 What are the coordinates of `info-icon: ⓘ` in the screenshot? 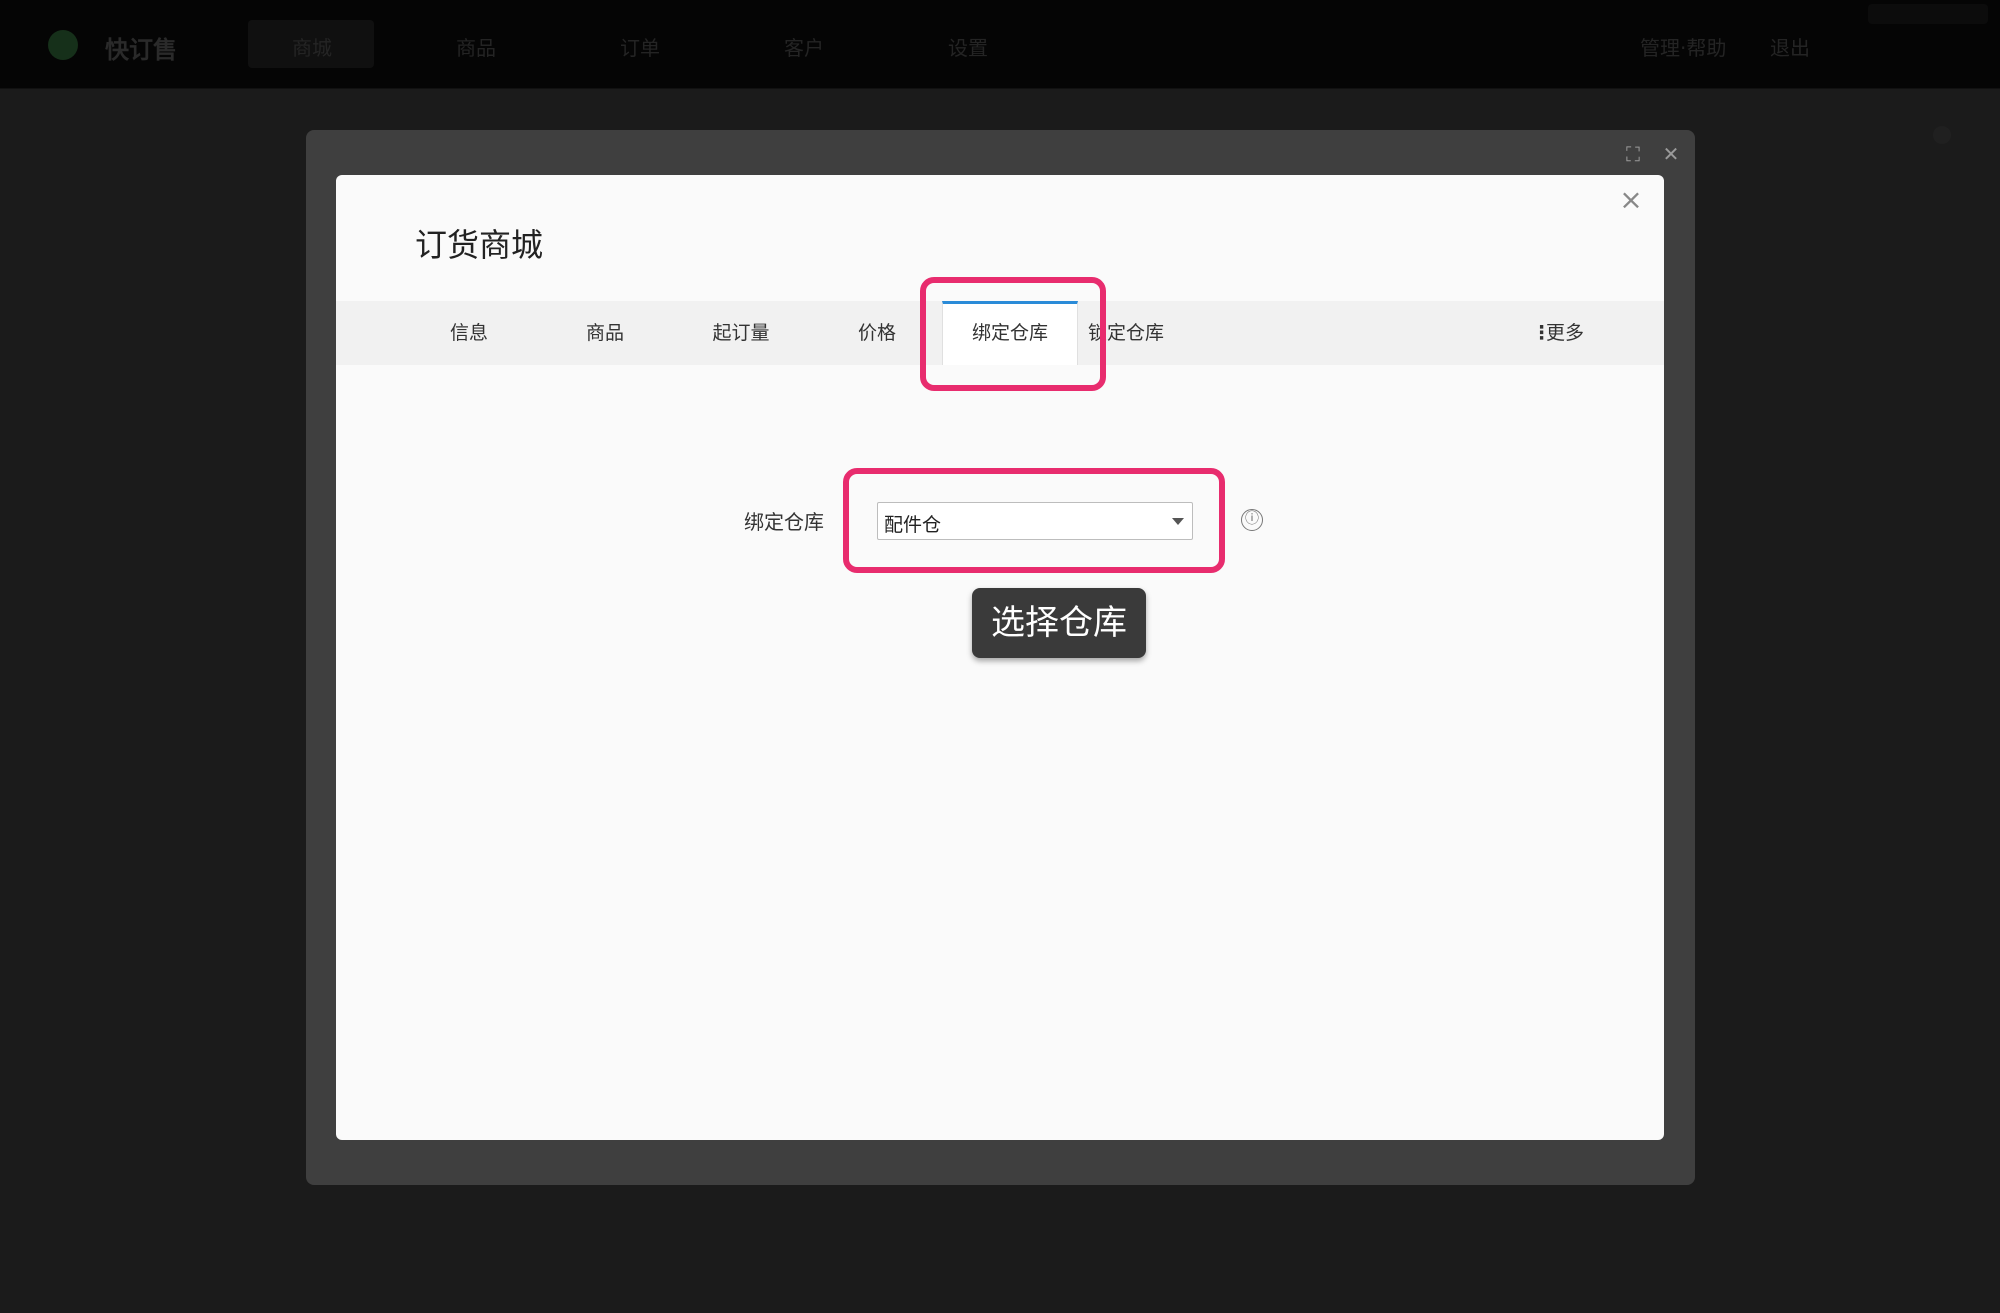 It's located at (1252, 520).